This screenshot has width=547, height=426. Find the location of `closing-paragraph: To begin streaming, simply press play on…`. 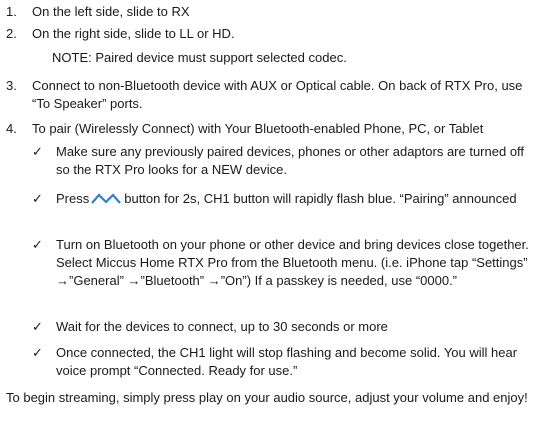

closing-paragraph: To begin streaming, simply press play on… is located at coordinates (267, 397).